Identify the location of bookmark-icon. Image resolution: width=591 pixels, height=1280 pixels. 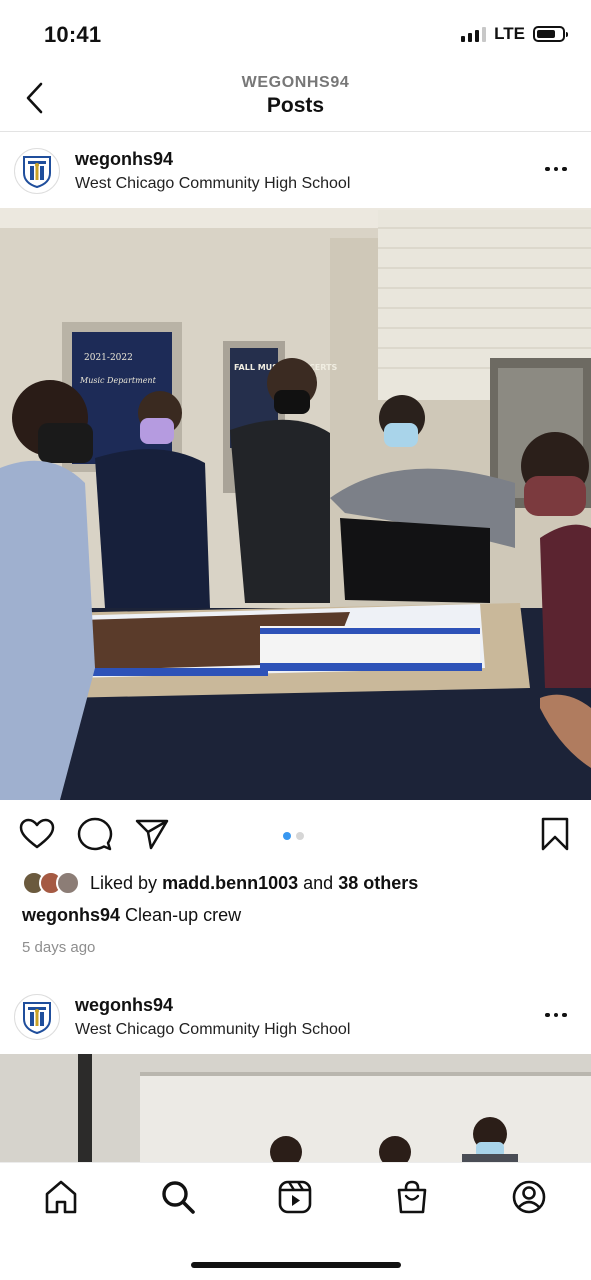
(555, 834).